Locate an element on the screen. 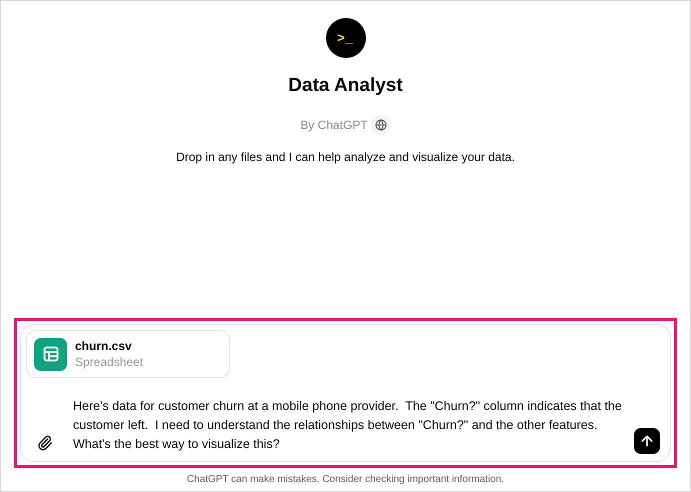 This screenshot has width=691, height=492. attachment-card: churn.csv Spreadsheet is located at coordinates (128, 354).